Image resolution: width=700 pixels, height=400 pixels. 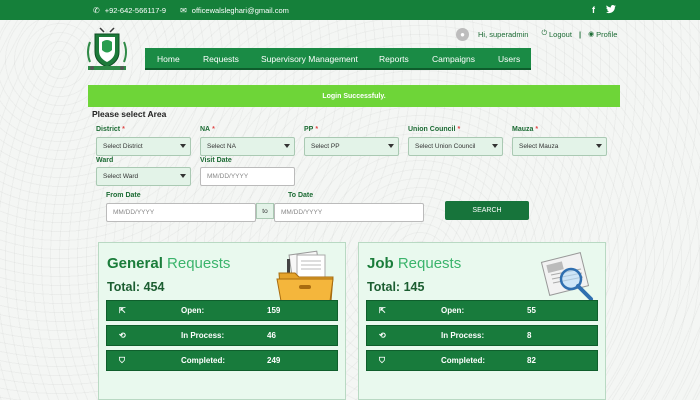 I want to click on from-date-label: From Date, so click(x=123, y=195).